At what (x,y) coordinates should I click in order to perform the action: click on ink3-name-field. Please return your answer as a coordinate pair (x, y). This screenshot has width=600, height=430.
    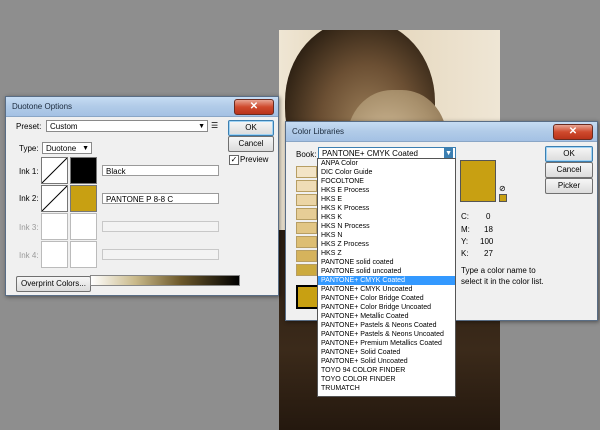
    Looking at the image, I should click on (160, 226).